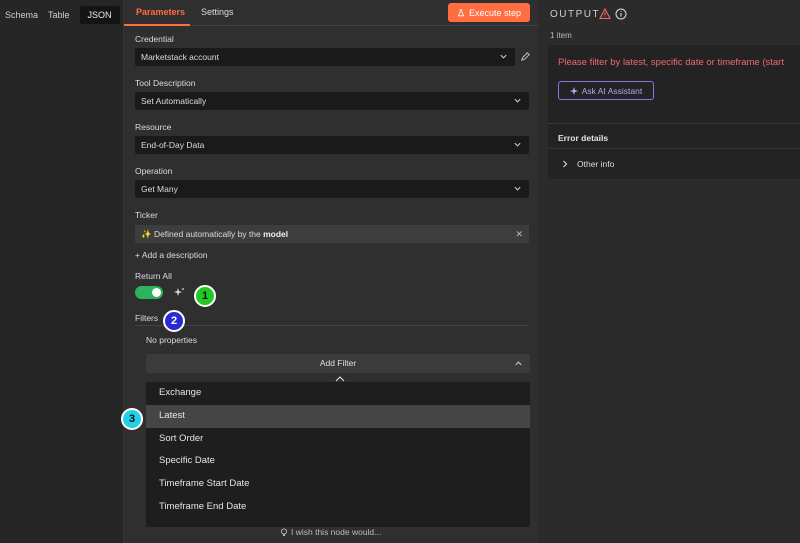 The width and height of the screenshot is (800, 543). Describe the element at coordinates (332, 101) in the screenshot. I see `tool-description-select: Set Automatically` at that location.